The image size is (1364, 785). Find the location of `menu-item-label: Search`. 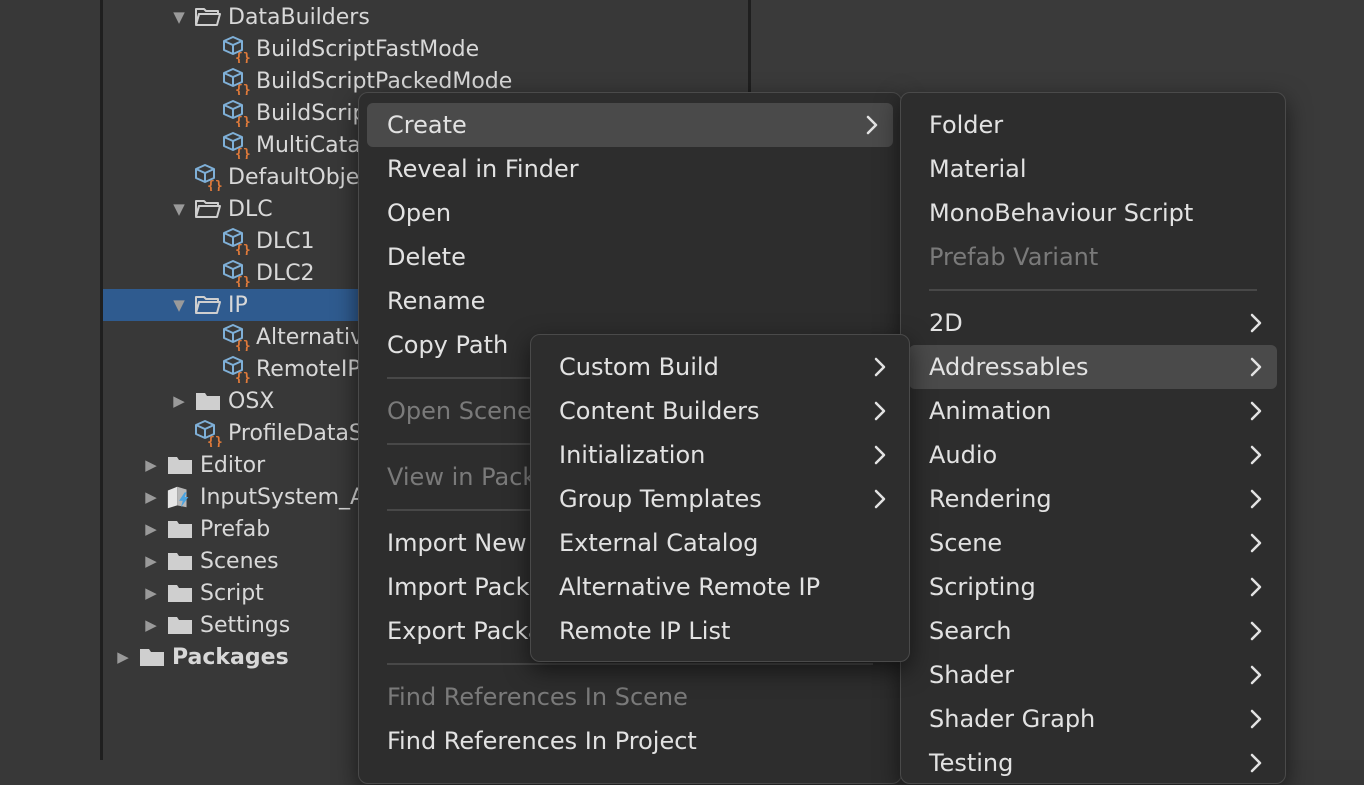

menu-item-label: Search is located at coordinates (970, 631).